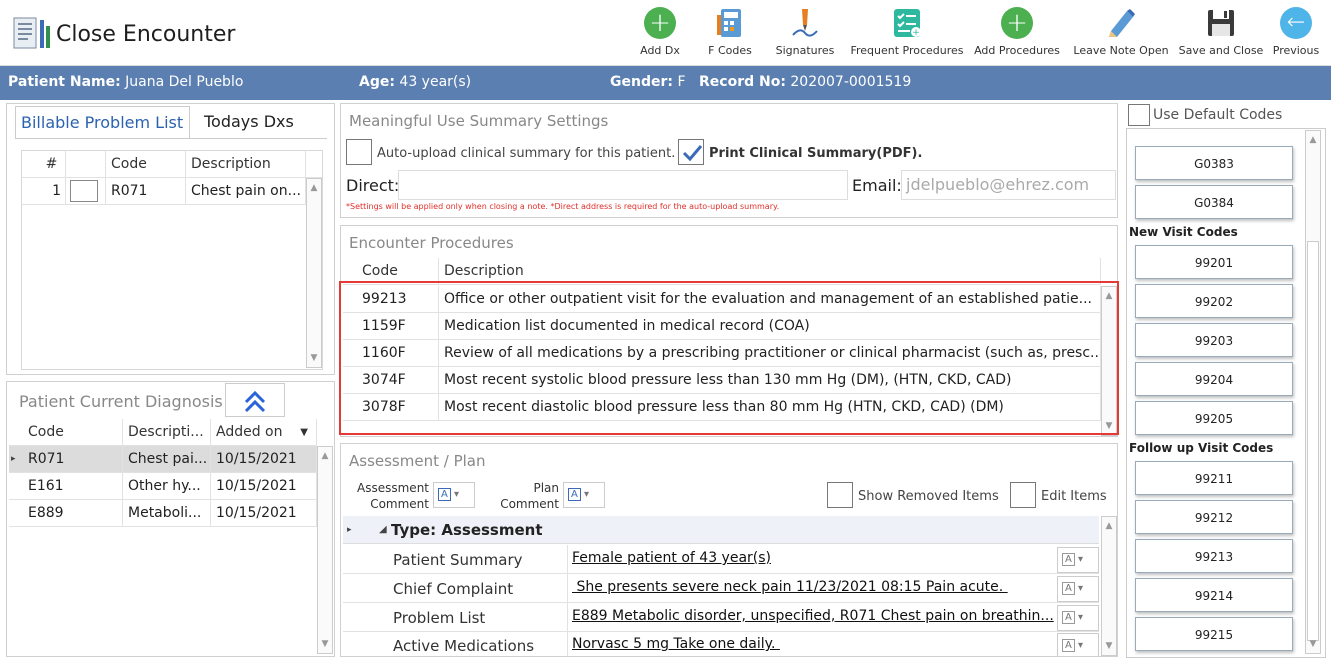  I want to click on code-button-g0383: G0383, so click(1214, 163).